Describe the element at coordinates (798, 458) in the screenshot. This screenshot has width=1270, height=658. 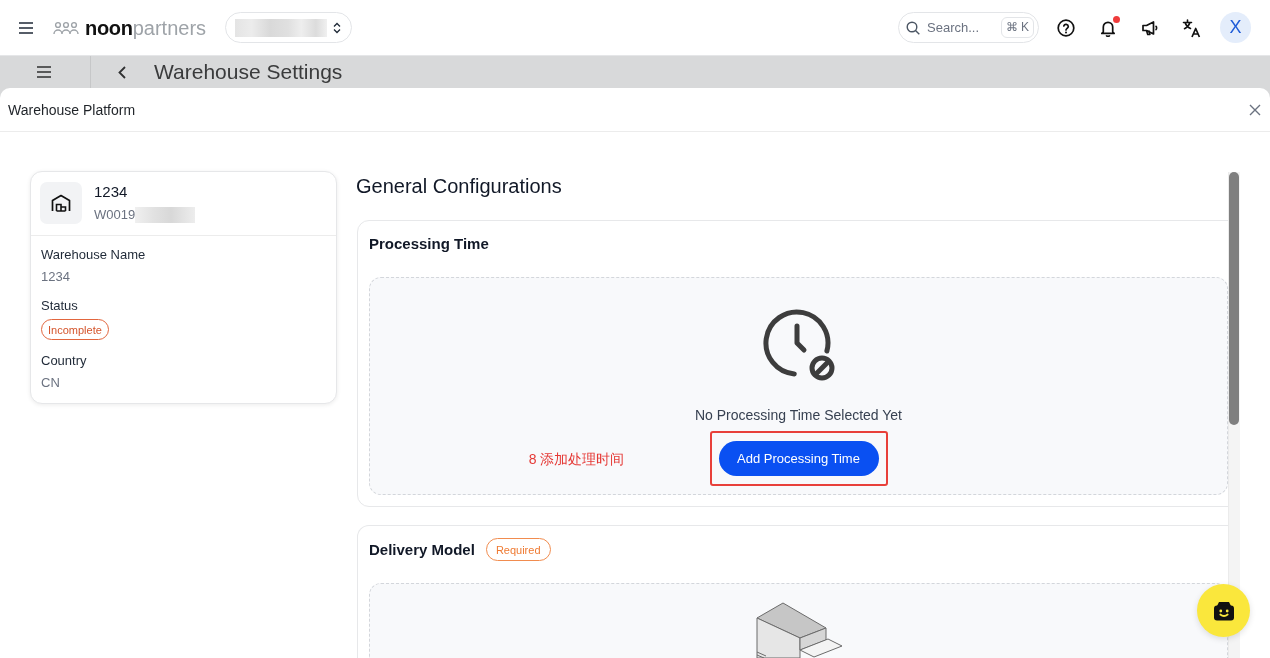
I see `add-button: Add Processing Time` at that location.